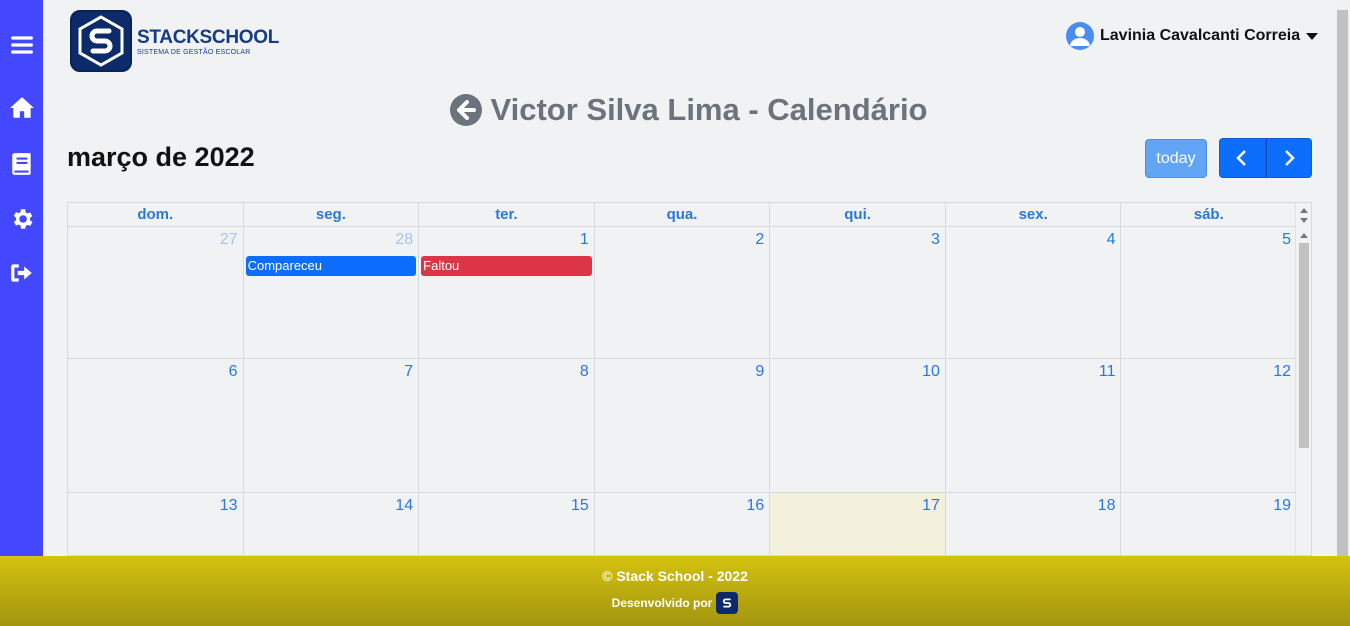 This screenshot has height=626, width=1350. What do you see at coordinates (22, 273) in the screenshot?
I see `logout-icon` at bounding box center [22, 273].